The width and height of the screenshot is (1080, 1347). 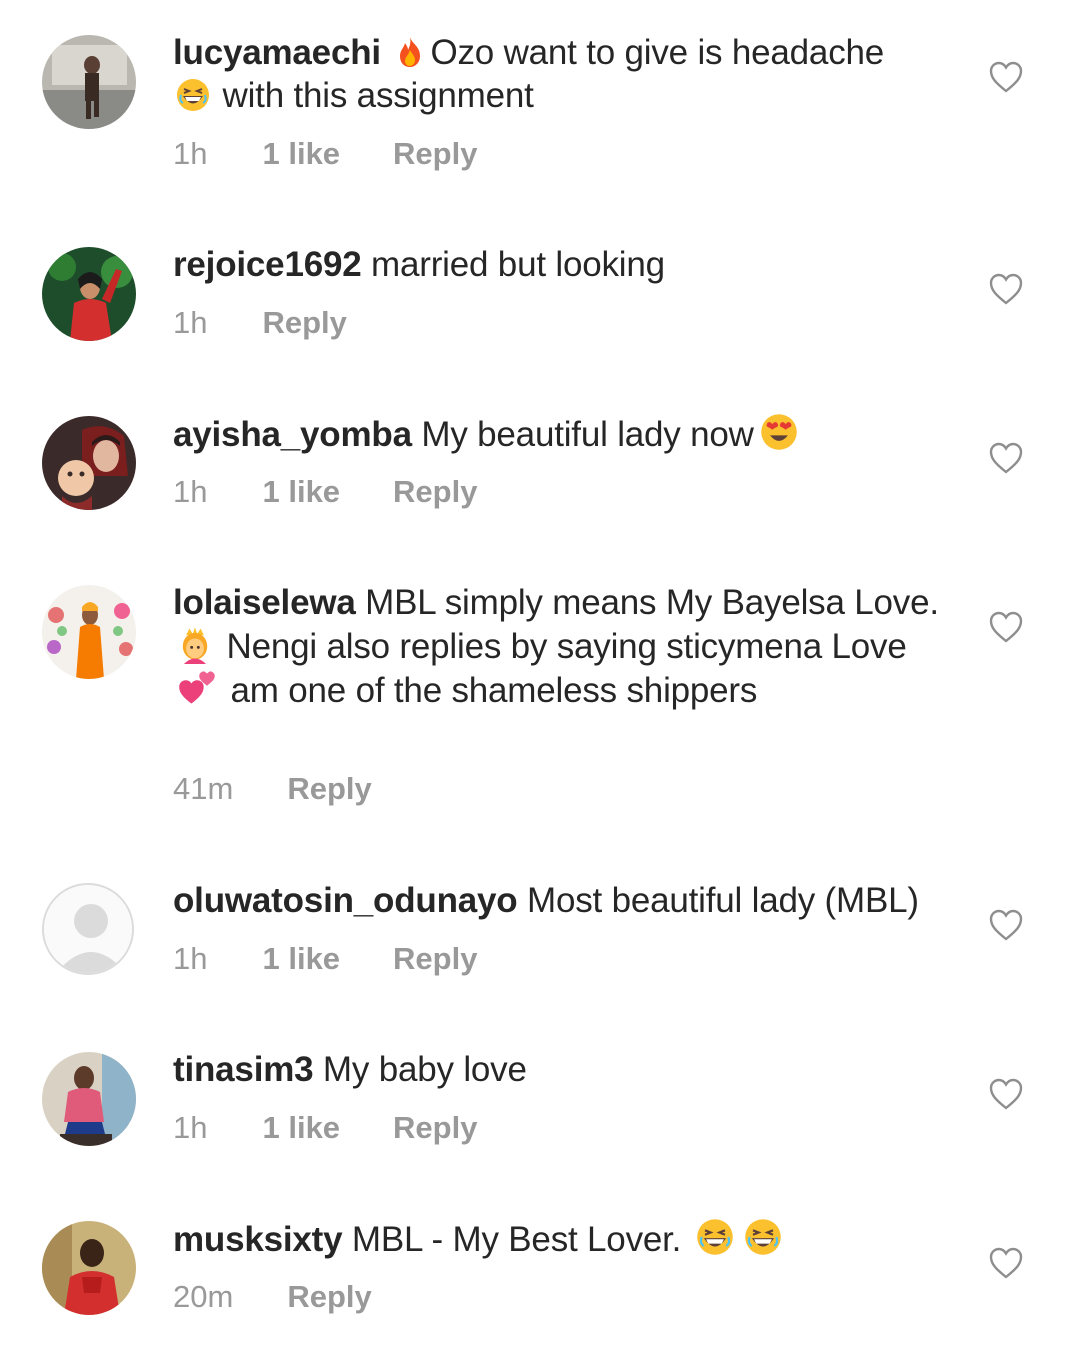 What do you see at coordinates (779, 432) in the screenshot?
I see `heart-eyes-emoji-icon` at bounding box center [779, 432].